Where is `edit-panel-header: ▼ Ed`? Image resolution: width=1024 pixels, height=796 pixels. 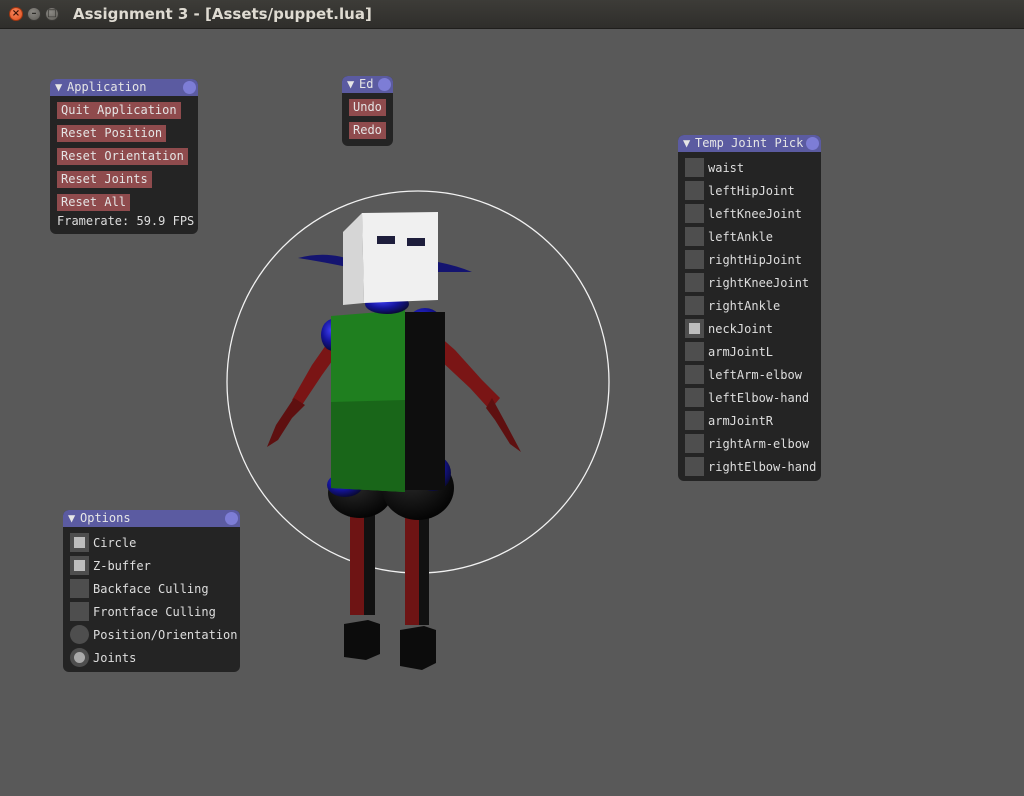
edit-panel-header: ▼ Ed is located at coordinates (367, 84).